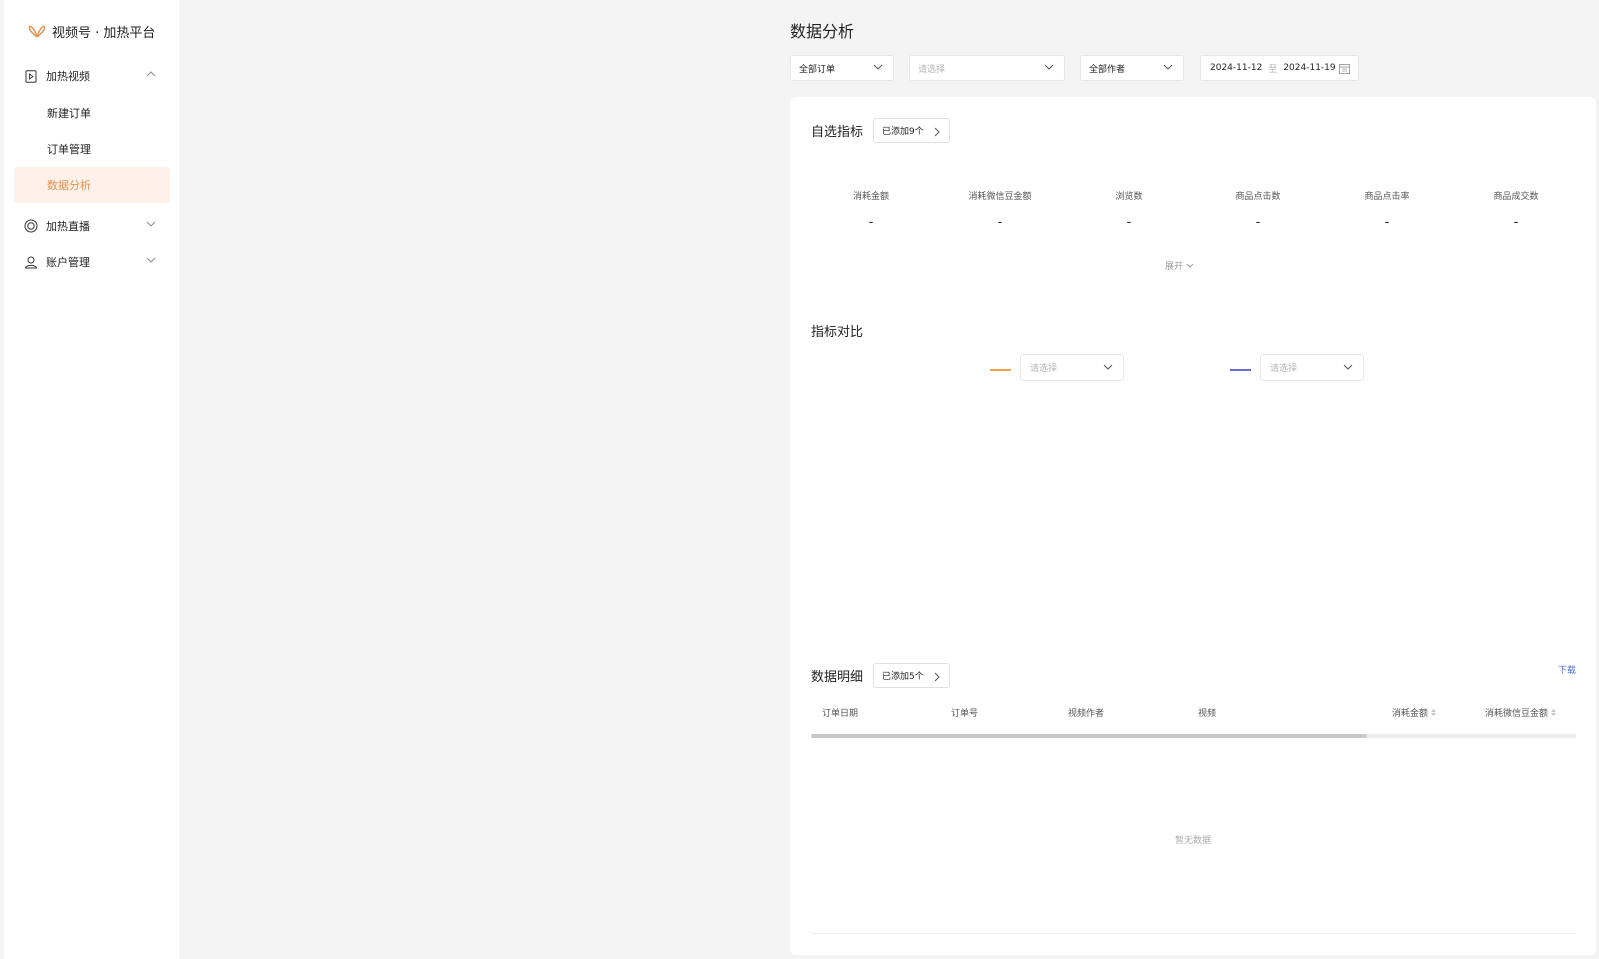 The width and height of the screenshot is (1599, 959). What do you see at coordinates (1236, 68) in the screenshot?
I see `date-start: 2024-11-12` at bounding box center [1236, 68].